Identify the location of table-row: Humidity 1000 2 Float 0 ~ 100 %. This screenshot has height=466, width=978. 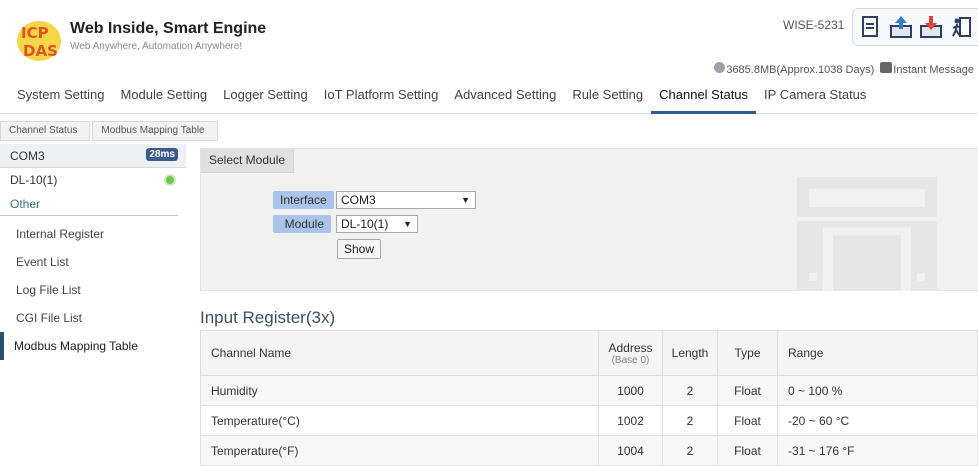
(589, 390).